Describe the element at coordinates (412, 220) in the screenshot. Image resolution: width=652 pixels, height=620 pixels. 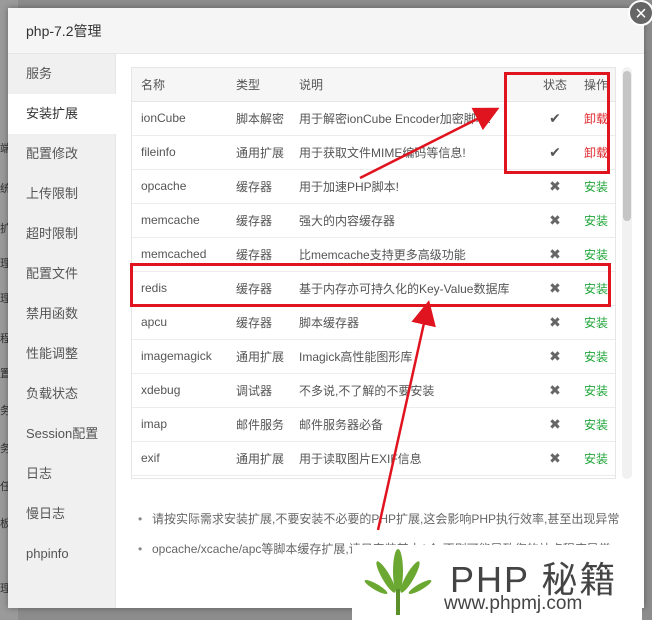
I see `ext-desc: 强大的内容缓存器` at that location.